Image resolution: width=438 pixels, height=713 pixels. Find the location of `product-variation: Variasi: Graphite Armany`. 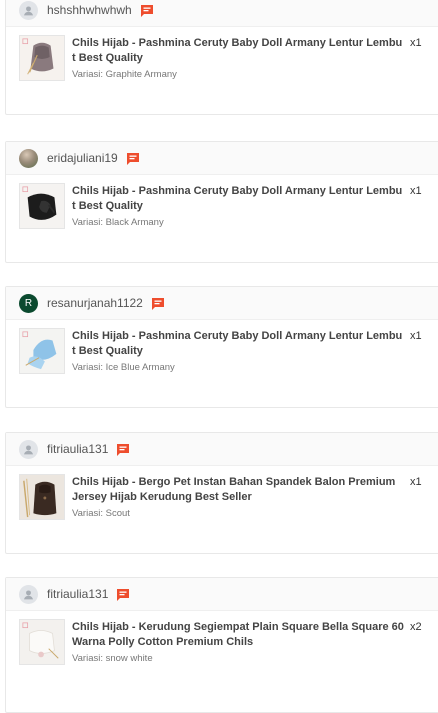

product-variation: Variasi: Graphite Armany is located at coordinates (124, 74).